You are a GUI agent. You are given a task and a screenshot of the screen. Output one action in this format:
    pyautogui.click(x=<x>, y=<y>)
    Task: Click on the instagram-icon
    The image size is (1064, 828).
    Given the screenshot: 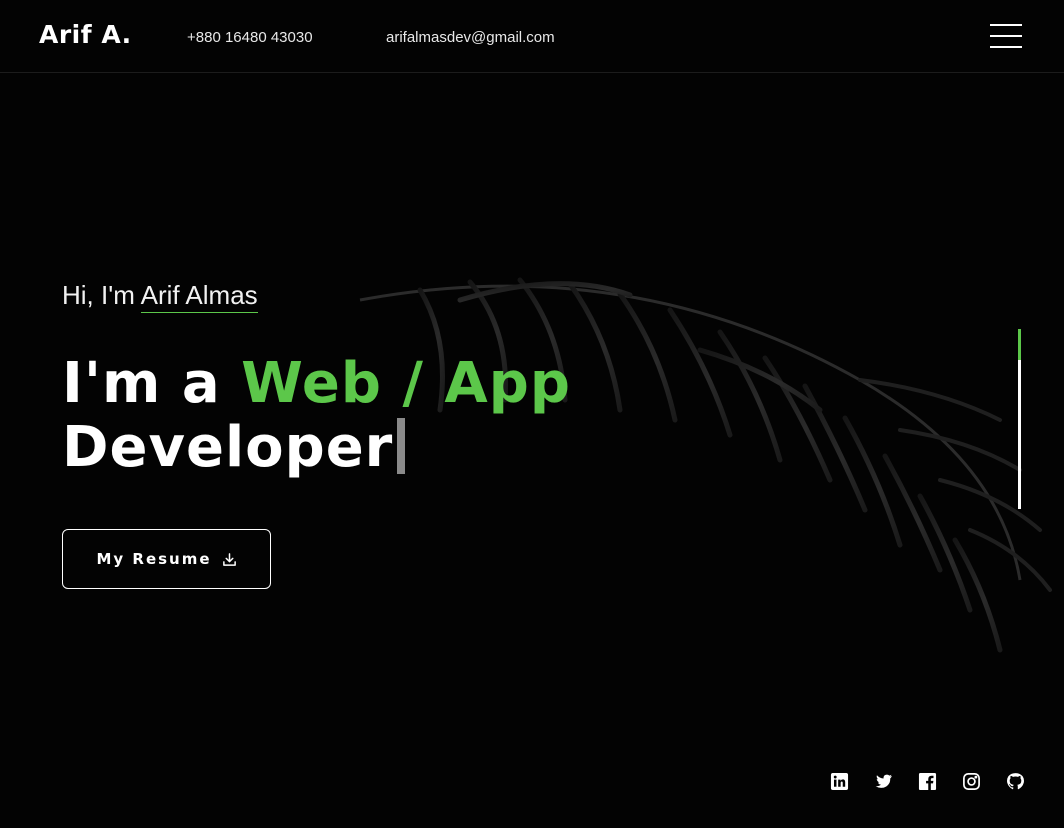 What is the action you would take?
    pyautogui.click(x=971, y=781)
    